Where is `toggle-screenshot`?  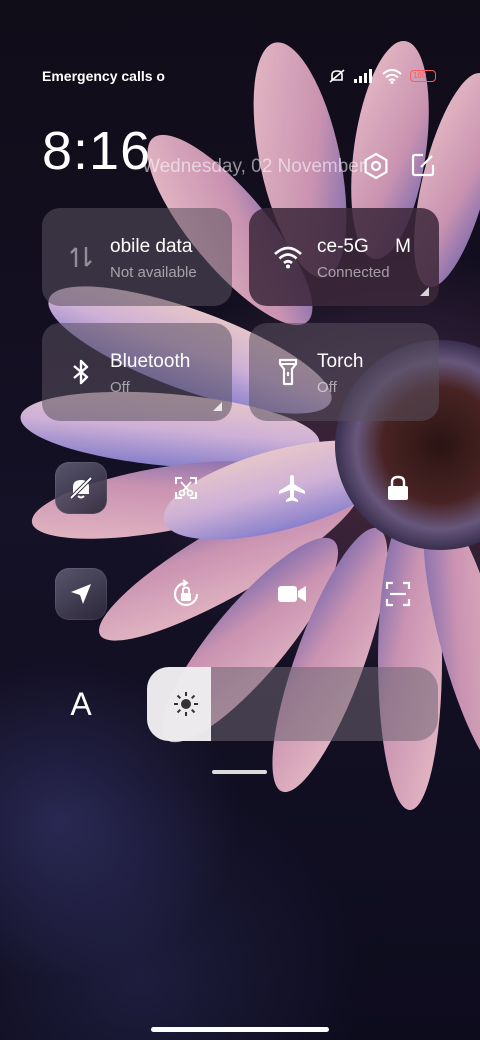
toggle-screenshot is located at coordinates (186, 488).